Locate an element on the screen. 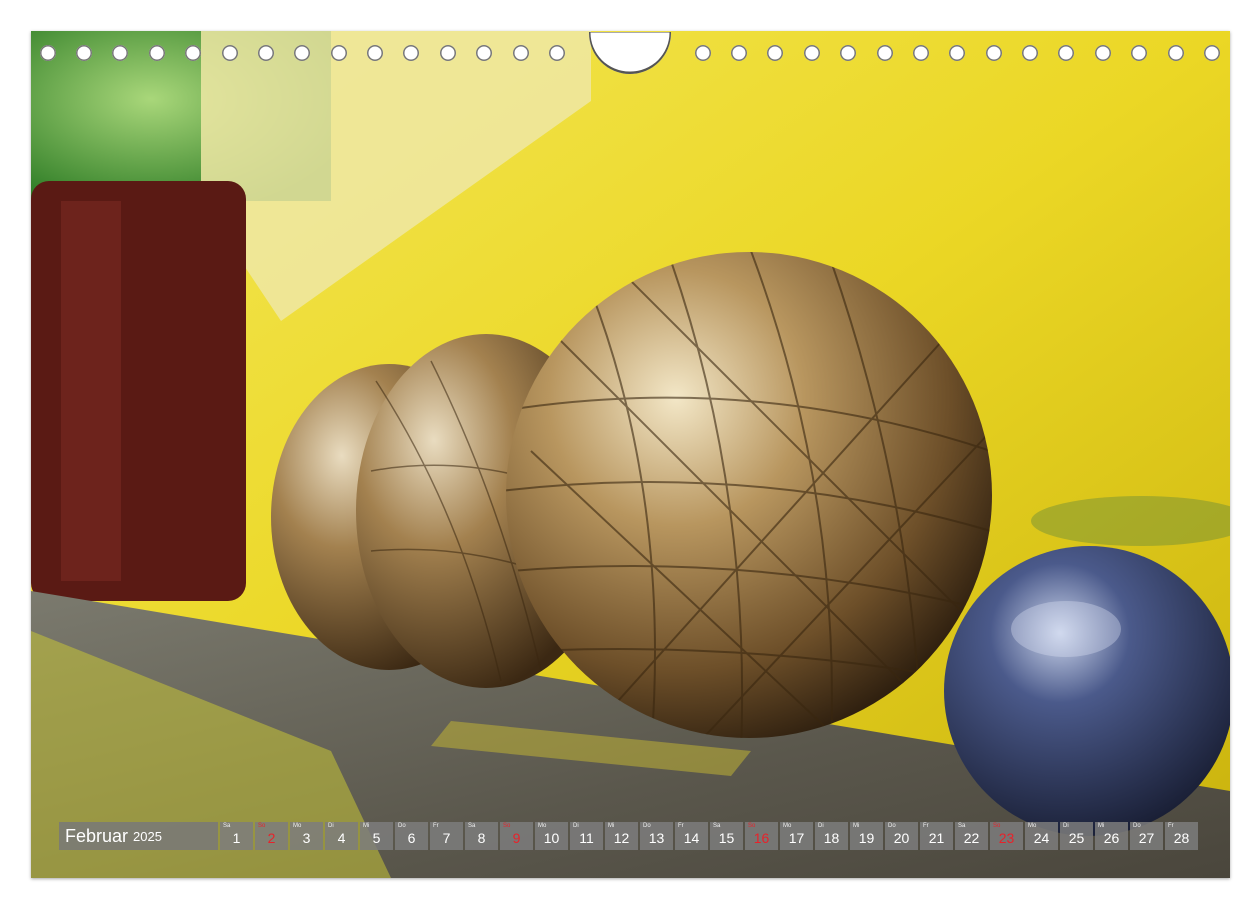 The height and width of the screenshot is (908, 1260). day-cell: Do 6 is located at coordinates (411, 836).